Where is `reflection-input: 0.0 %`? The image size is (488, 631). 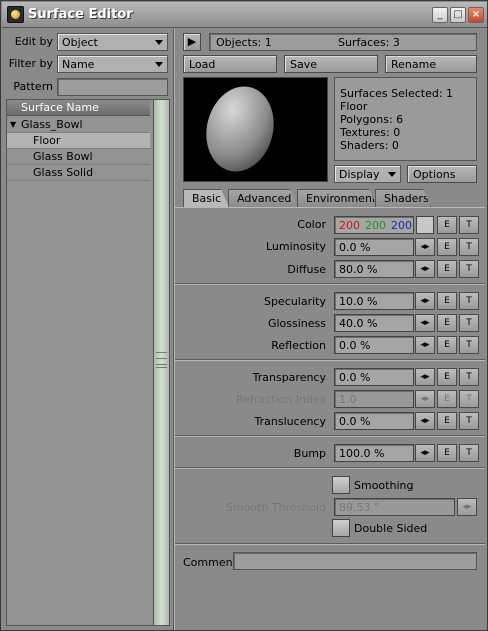 reflection-input: 0.0 % is located at coordinates (374, 345).